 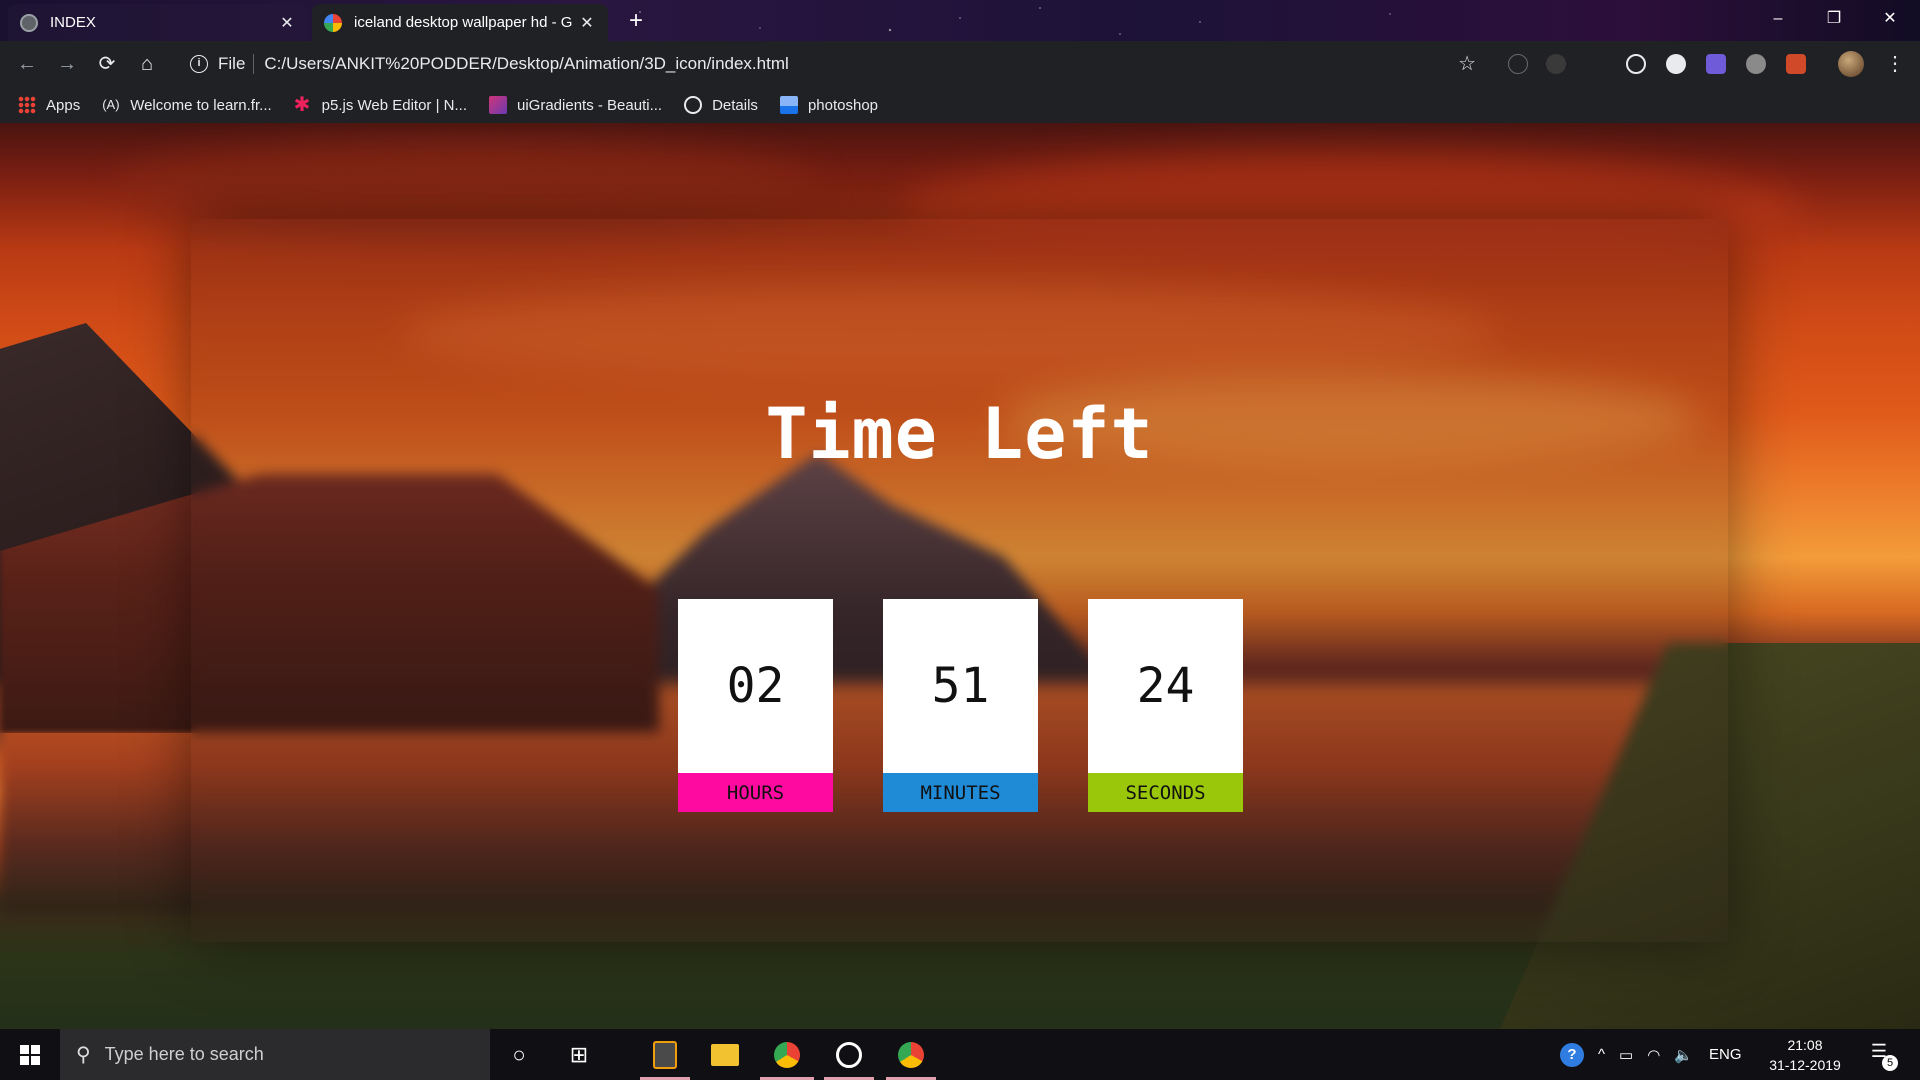 I want to click on hours-value: 02, so click(x=755, y=686).